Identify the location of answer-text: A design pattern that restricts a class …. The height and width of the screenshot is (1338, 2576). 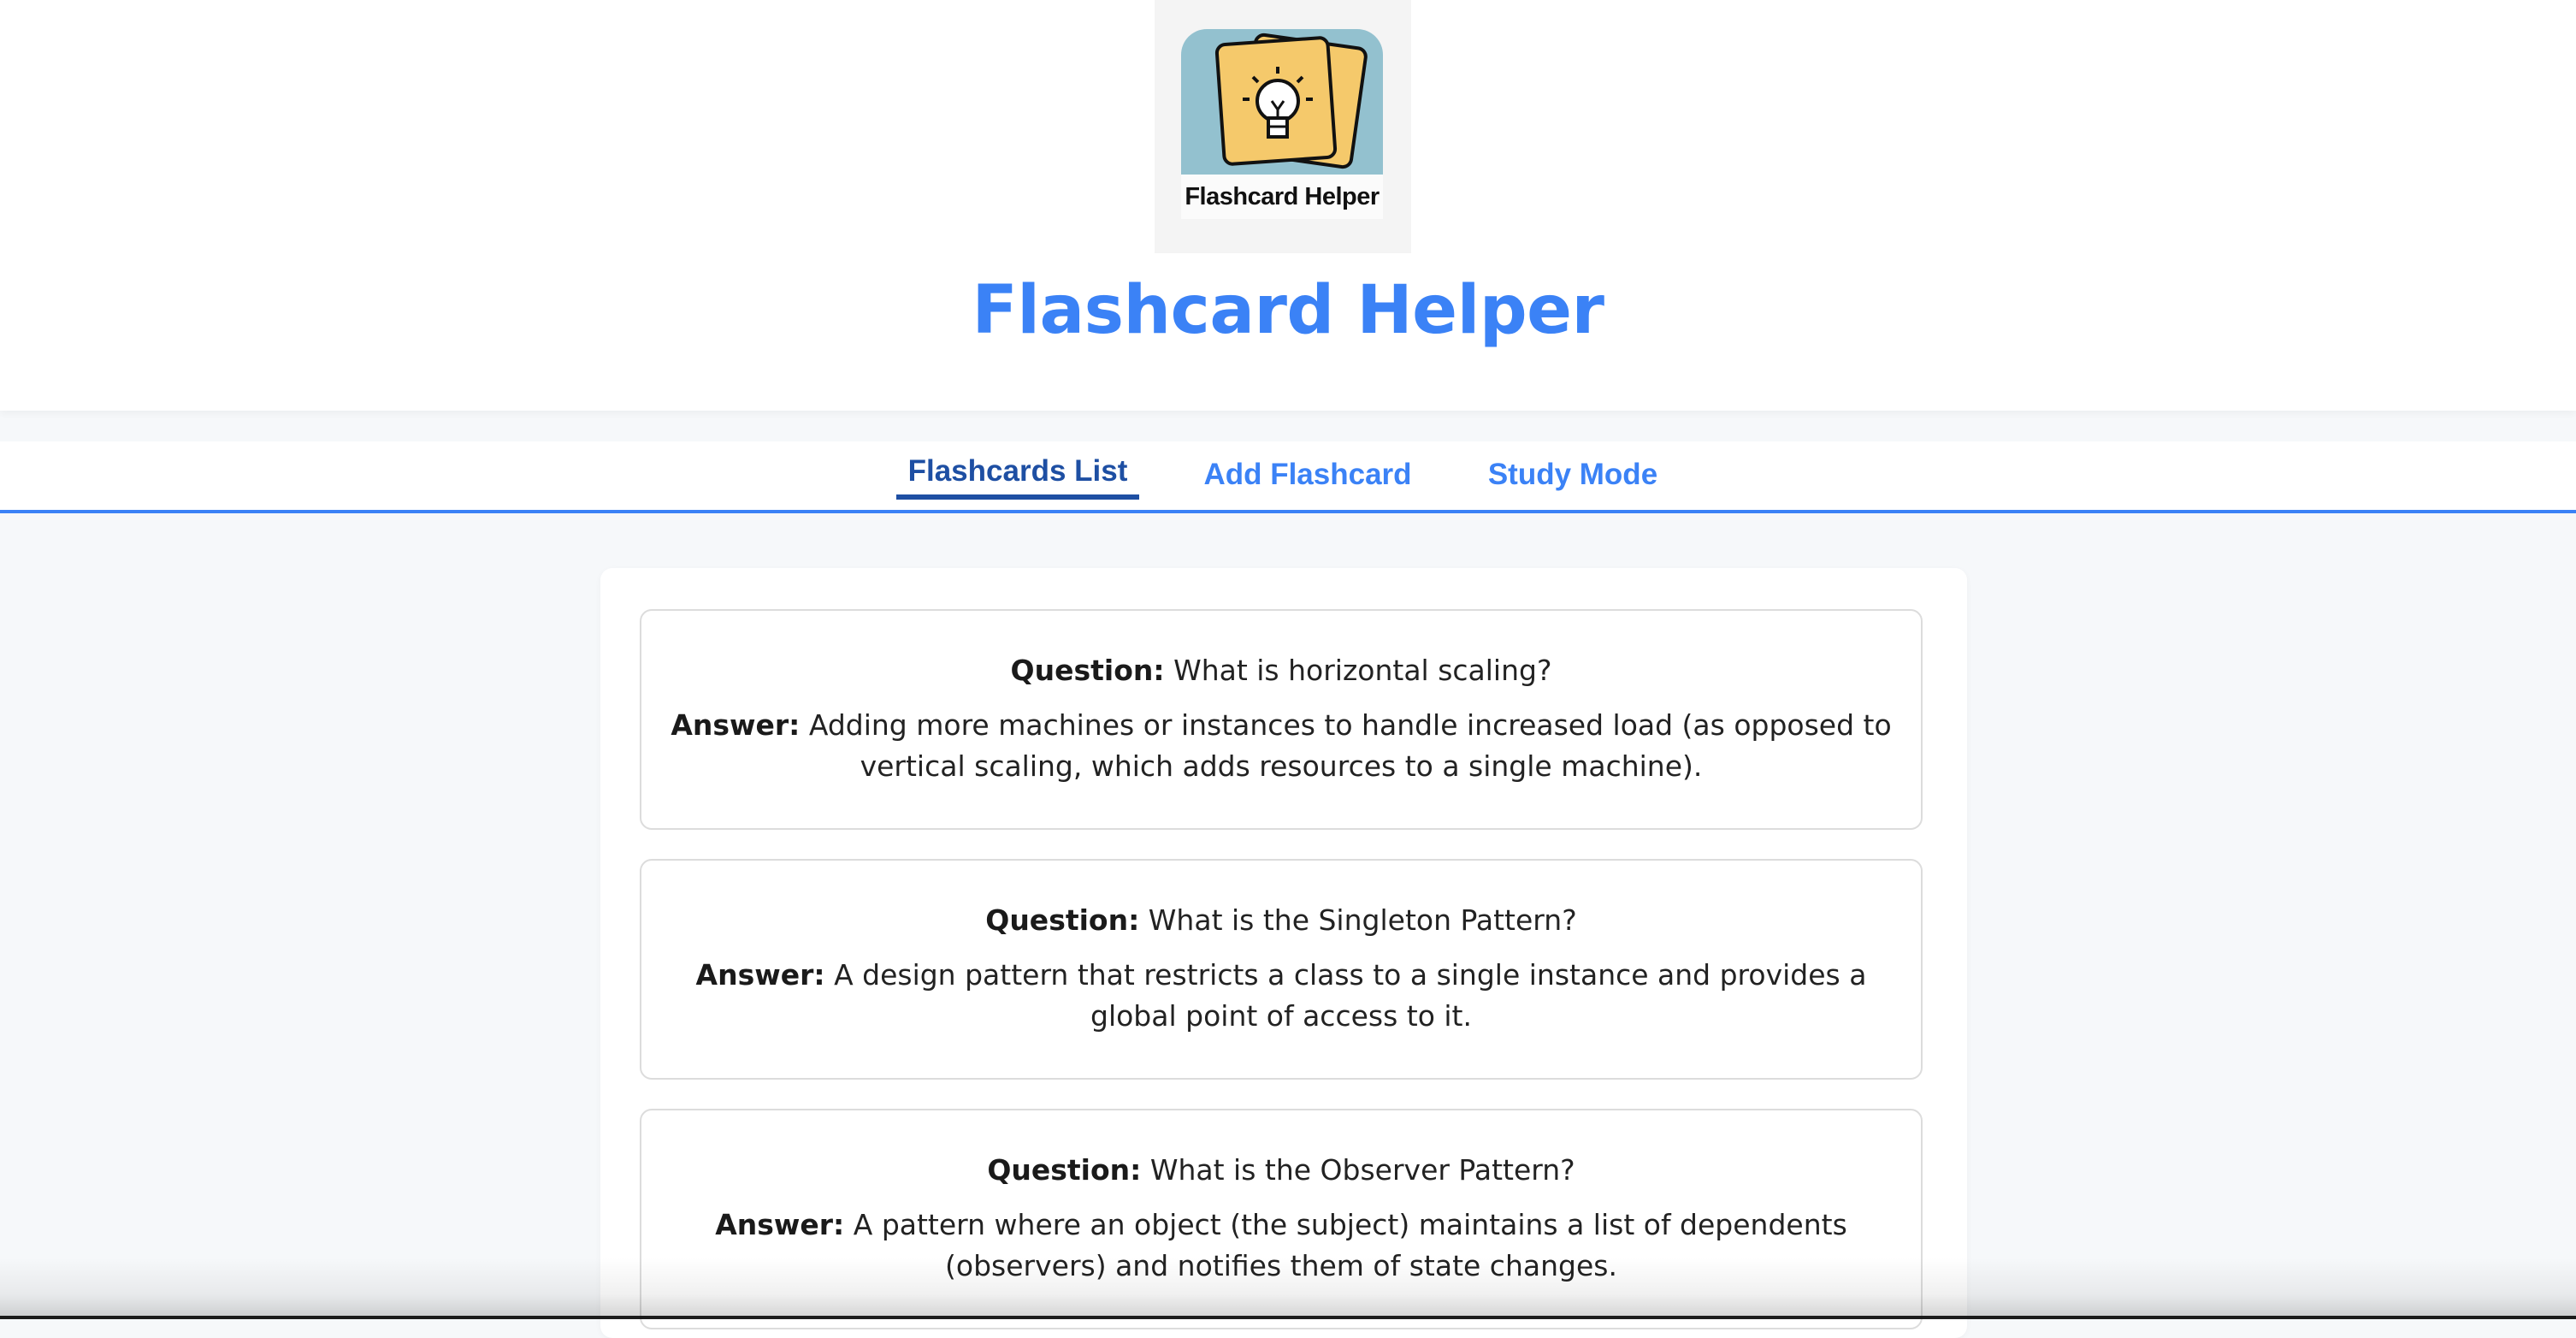
(1350, 995).